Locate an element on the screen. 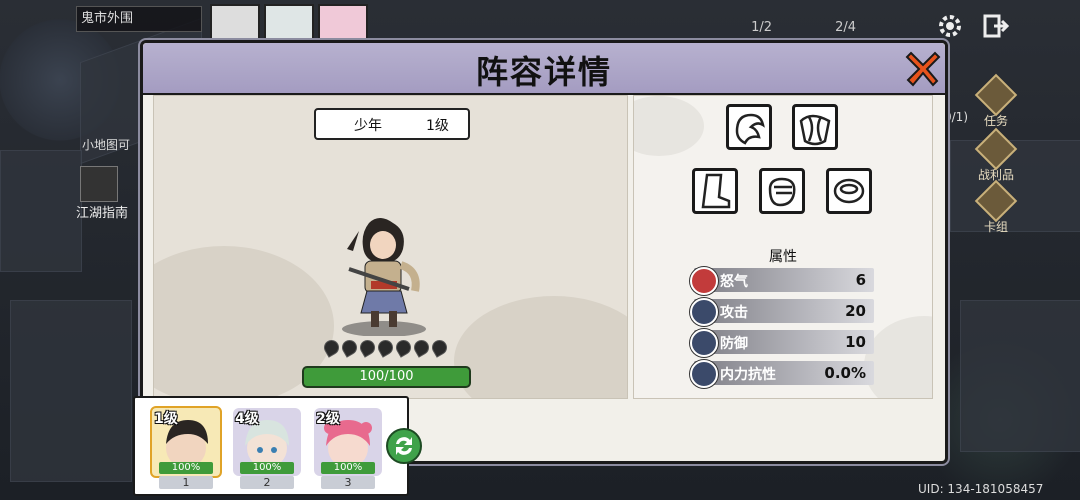 This screenshot has width=1080, height=500. equip-slot-head is located at coordinates (749, 127).